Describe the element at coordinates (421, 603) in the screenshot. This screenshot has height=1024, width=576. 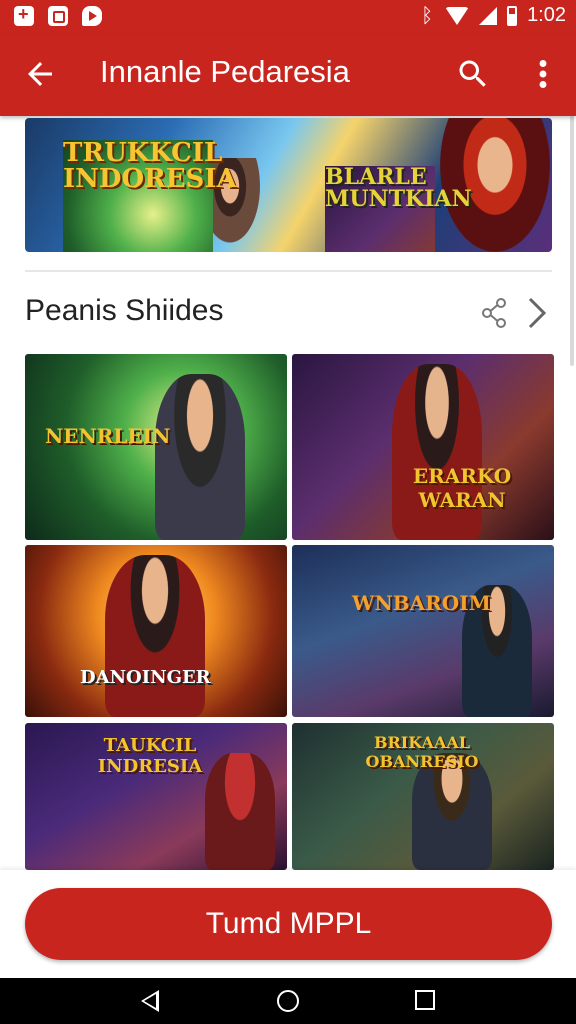
I see `tile-label: WNBAROIM` at that location.